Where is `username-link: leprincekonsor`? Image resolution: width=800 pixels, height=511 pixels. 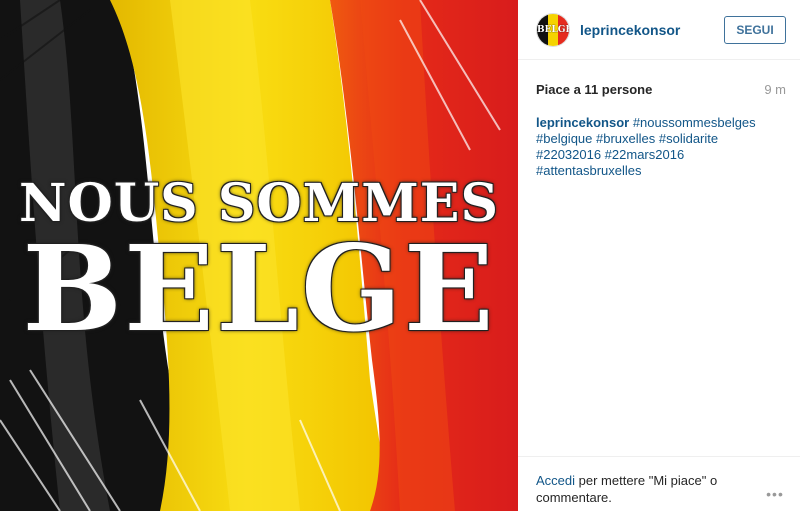
username-link: leprincekonsor is located at coordinates (652, 30).